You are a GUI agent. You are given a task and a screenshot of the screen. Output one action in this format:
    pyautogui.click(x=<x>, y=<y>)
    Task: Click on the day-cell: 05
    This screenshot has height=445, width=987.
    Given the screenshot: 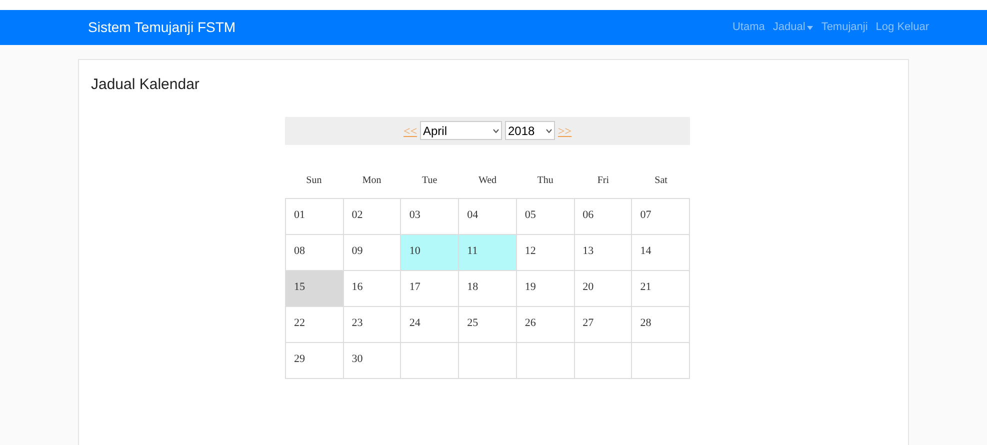 What is the action you would take?
    pyautogui.click(x=545, y=216)
    